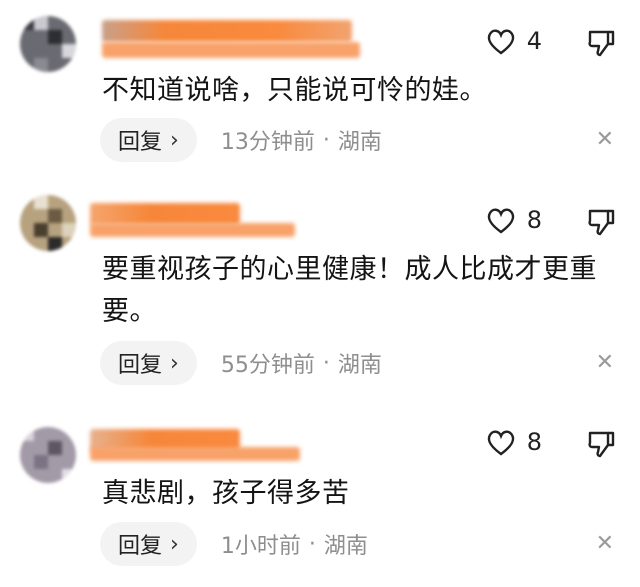 The width and height of the screenshot is (640, 587). I want to click on comment-meta: 回复 › 1小时前 · 湖南, so click(234, 544).